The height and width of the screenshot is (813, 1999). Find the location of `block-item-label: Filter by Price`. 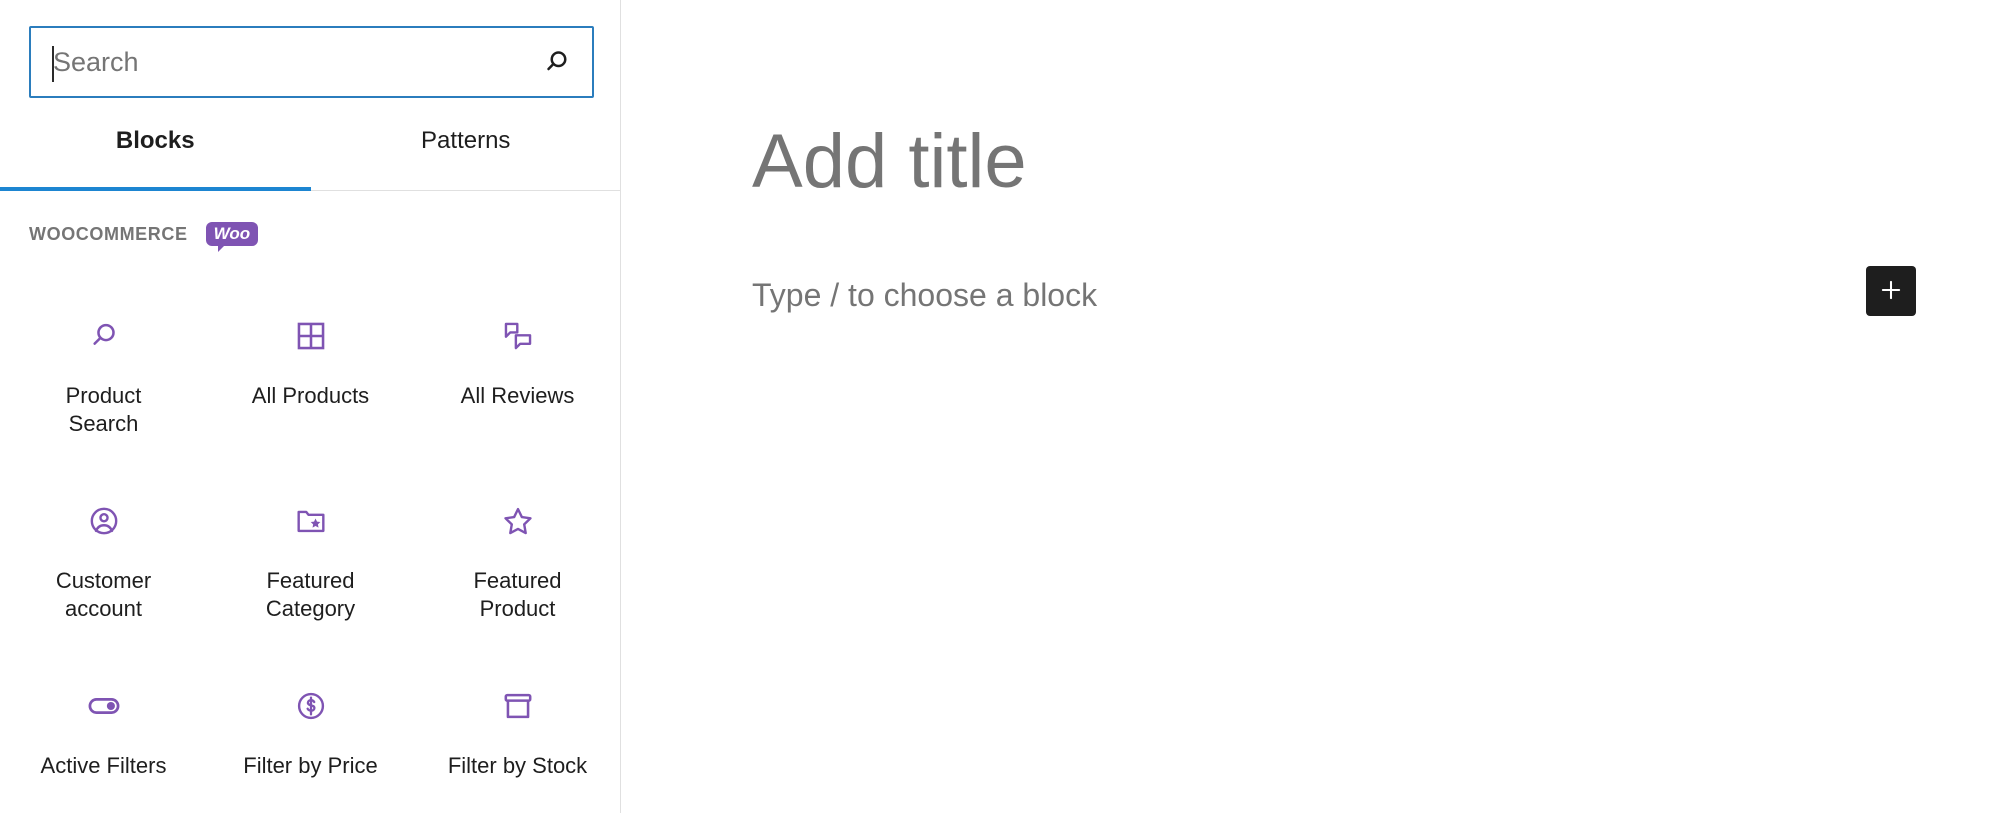

block-item-label: Filter by Price is located at coordinates (310, 765).